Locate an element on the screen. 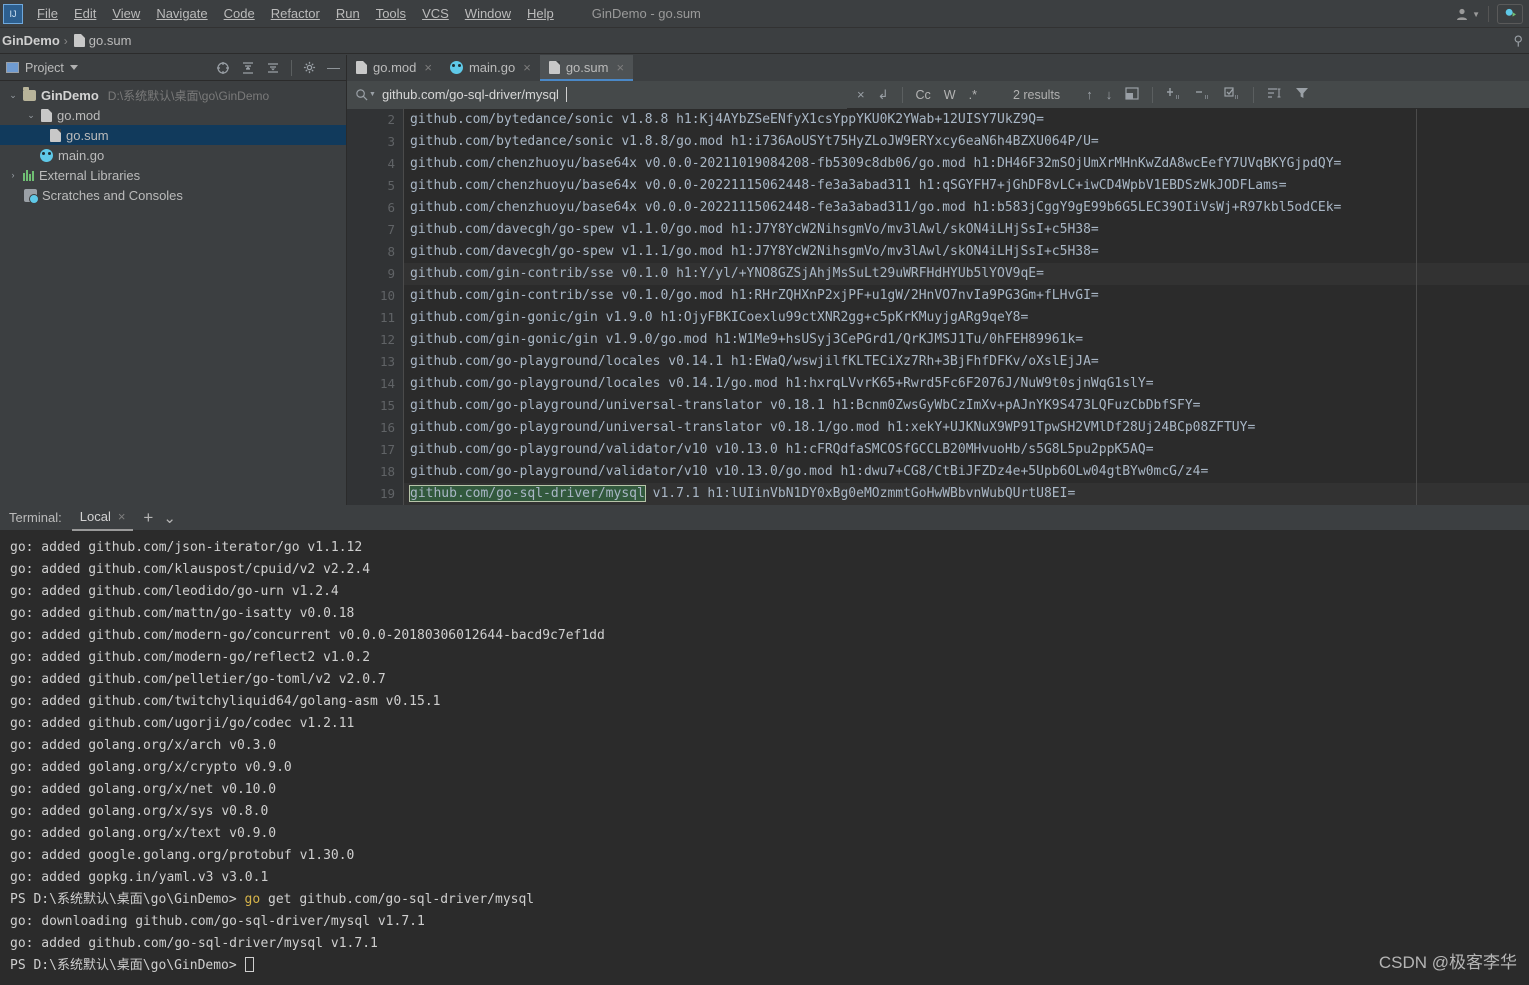 The height and width of the screenshot is (985, 1529). menu-item-window: Window is located at coordinates (488, 13).